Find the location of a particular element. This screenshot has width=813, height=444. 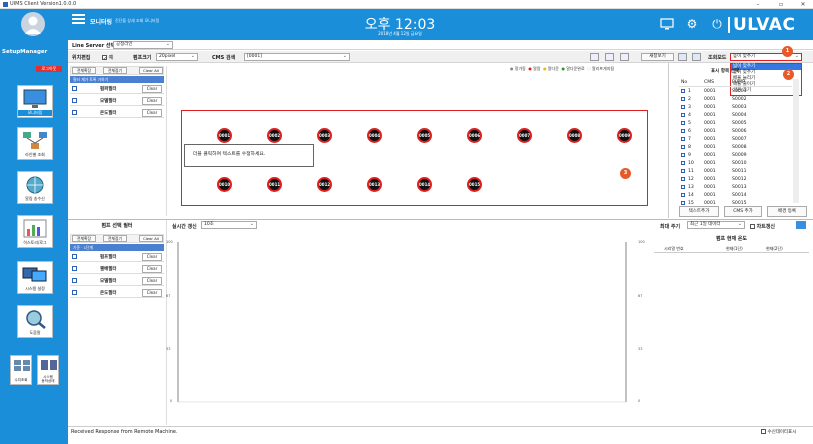

list-row: 6 0001 S0006 is located at coordinates (735, 132).